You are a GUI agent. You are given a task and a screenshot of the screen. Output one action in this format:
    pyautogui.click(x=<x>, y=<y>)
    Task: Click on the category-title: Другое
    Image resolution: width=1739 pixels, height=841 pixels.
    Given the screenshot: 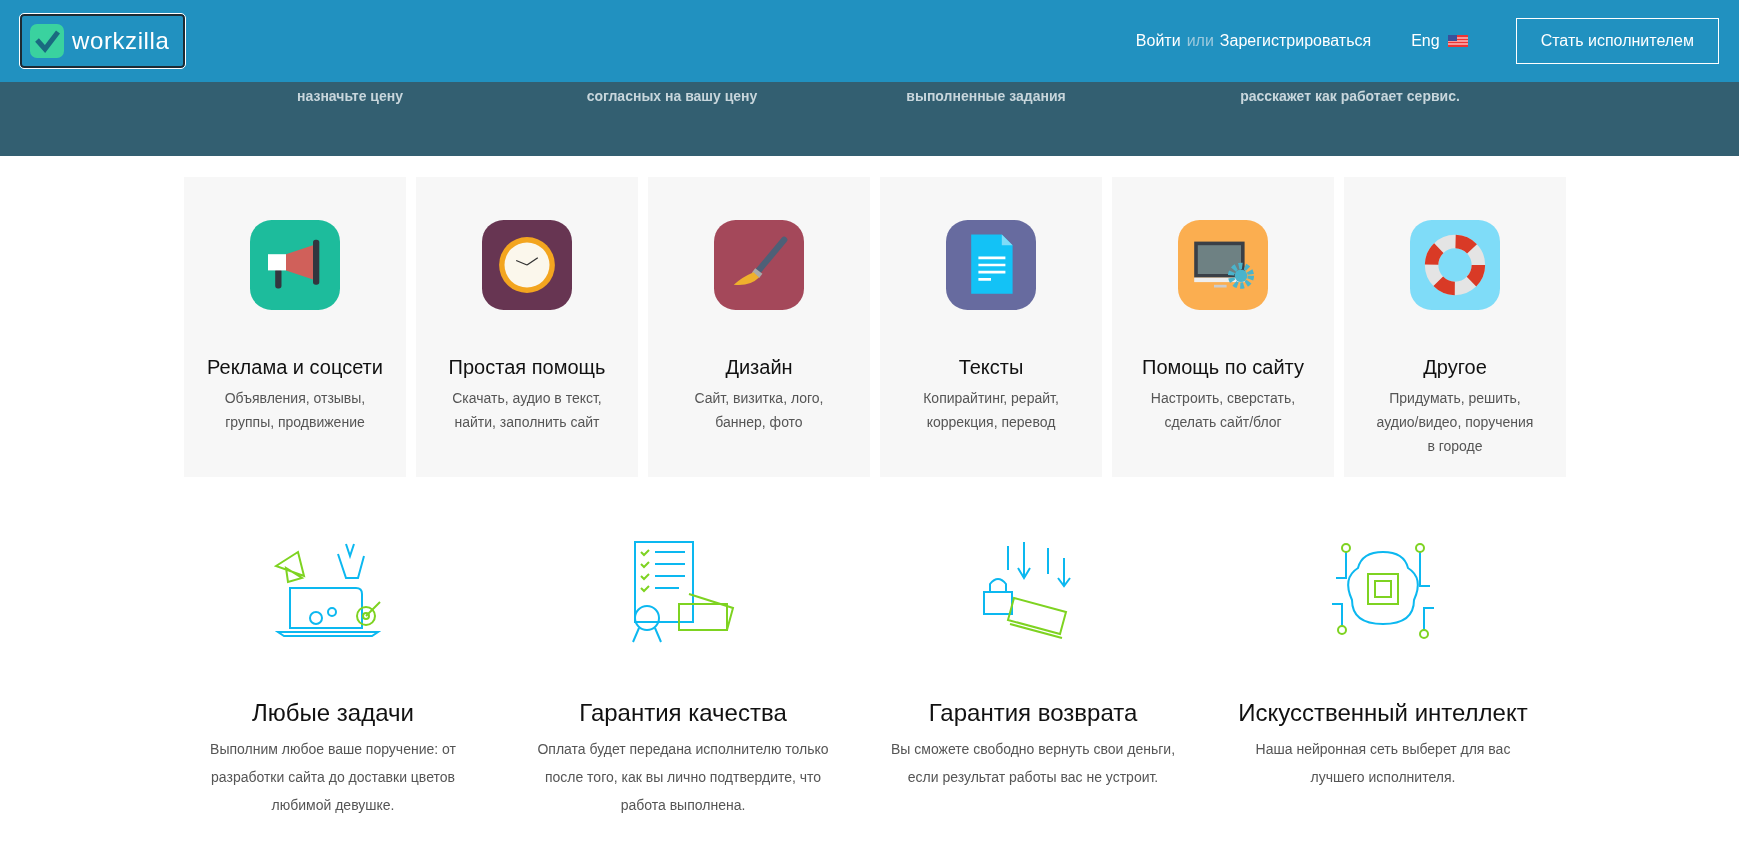 What is the action you would take?
    pyautogui.click(x=1455, y=367)
    